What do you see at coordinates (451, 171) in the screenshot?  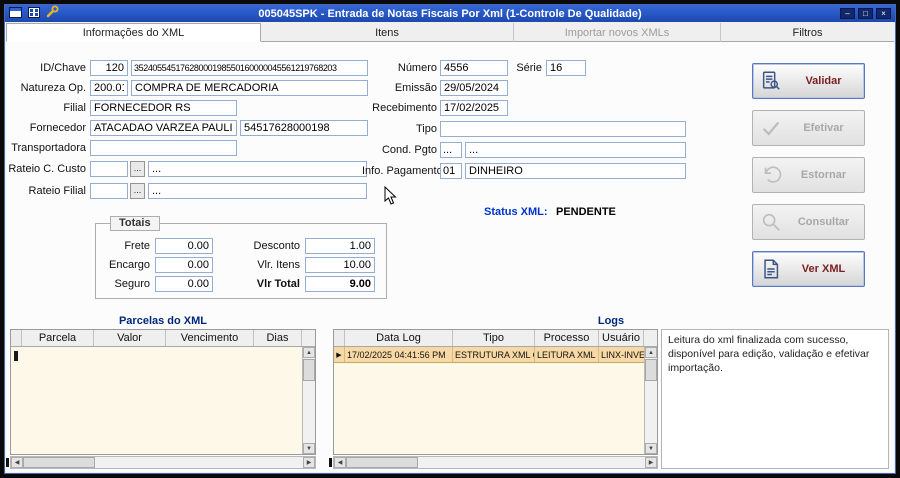 I see `info-pagamento-codigo-field` at bounding box center [451, 171].